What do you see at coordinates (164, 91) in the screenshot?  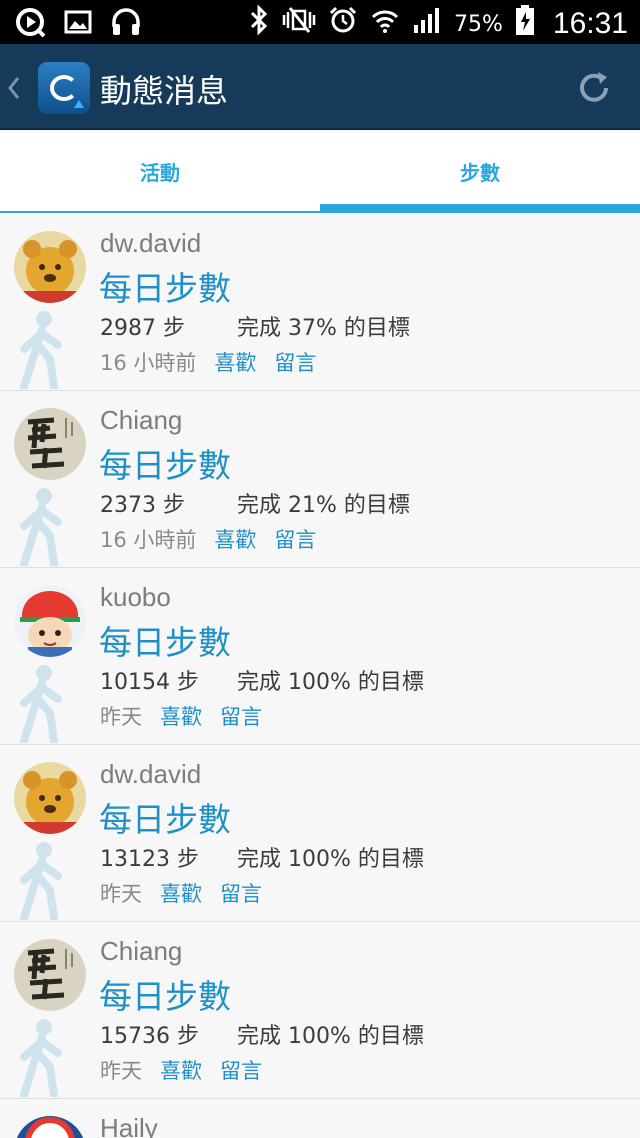 I see `page-title: 動態消息` at bounding box center [164, 91].